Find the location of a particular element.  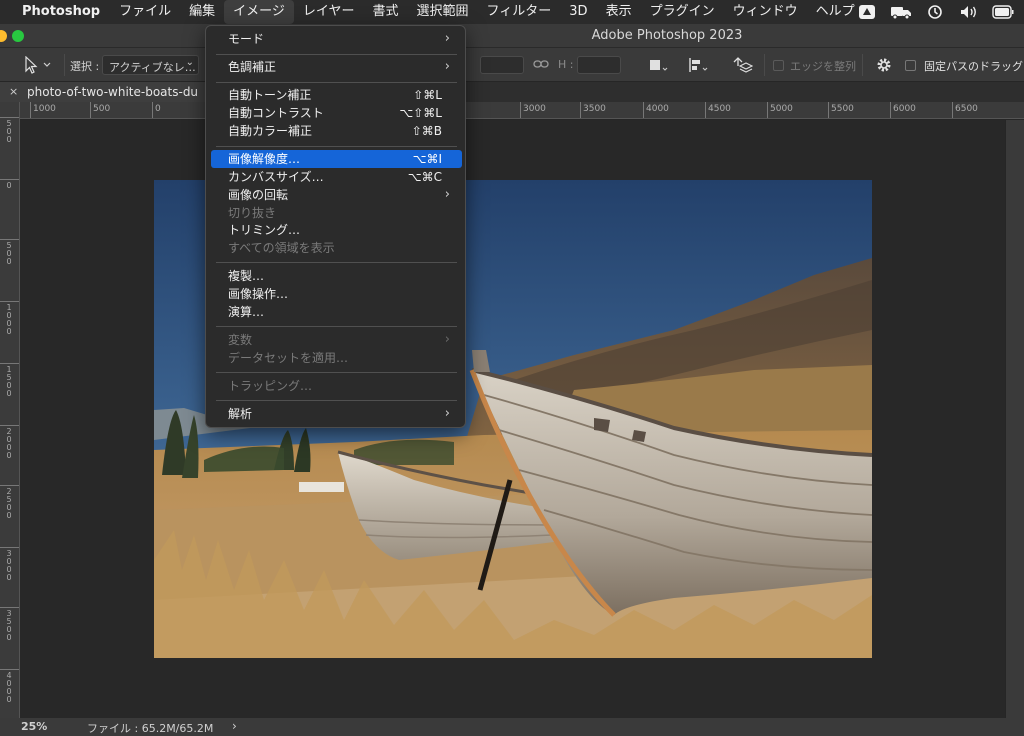

link-icon is located at coordinates (541, 65).